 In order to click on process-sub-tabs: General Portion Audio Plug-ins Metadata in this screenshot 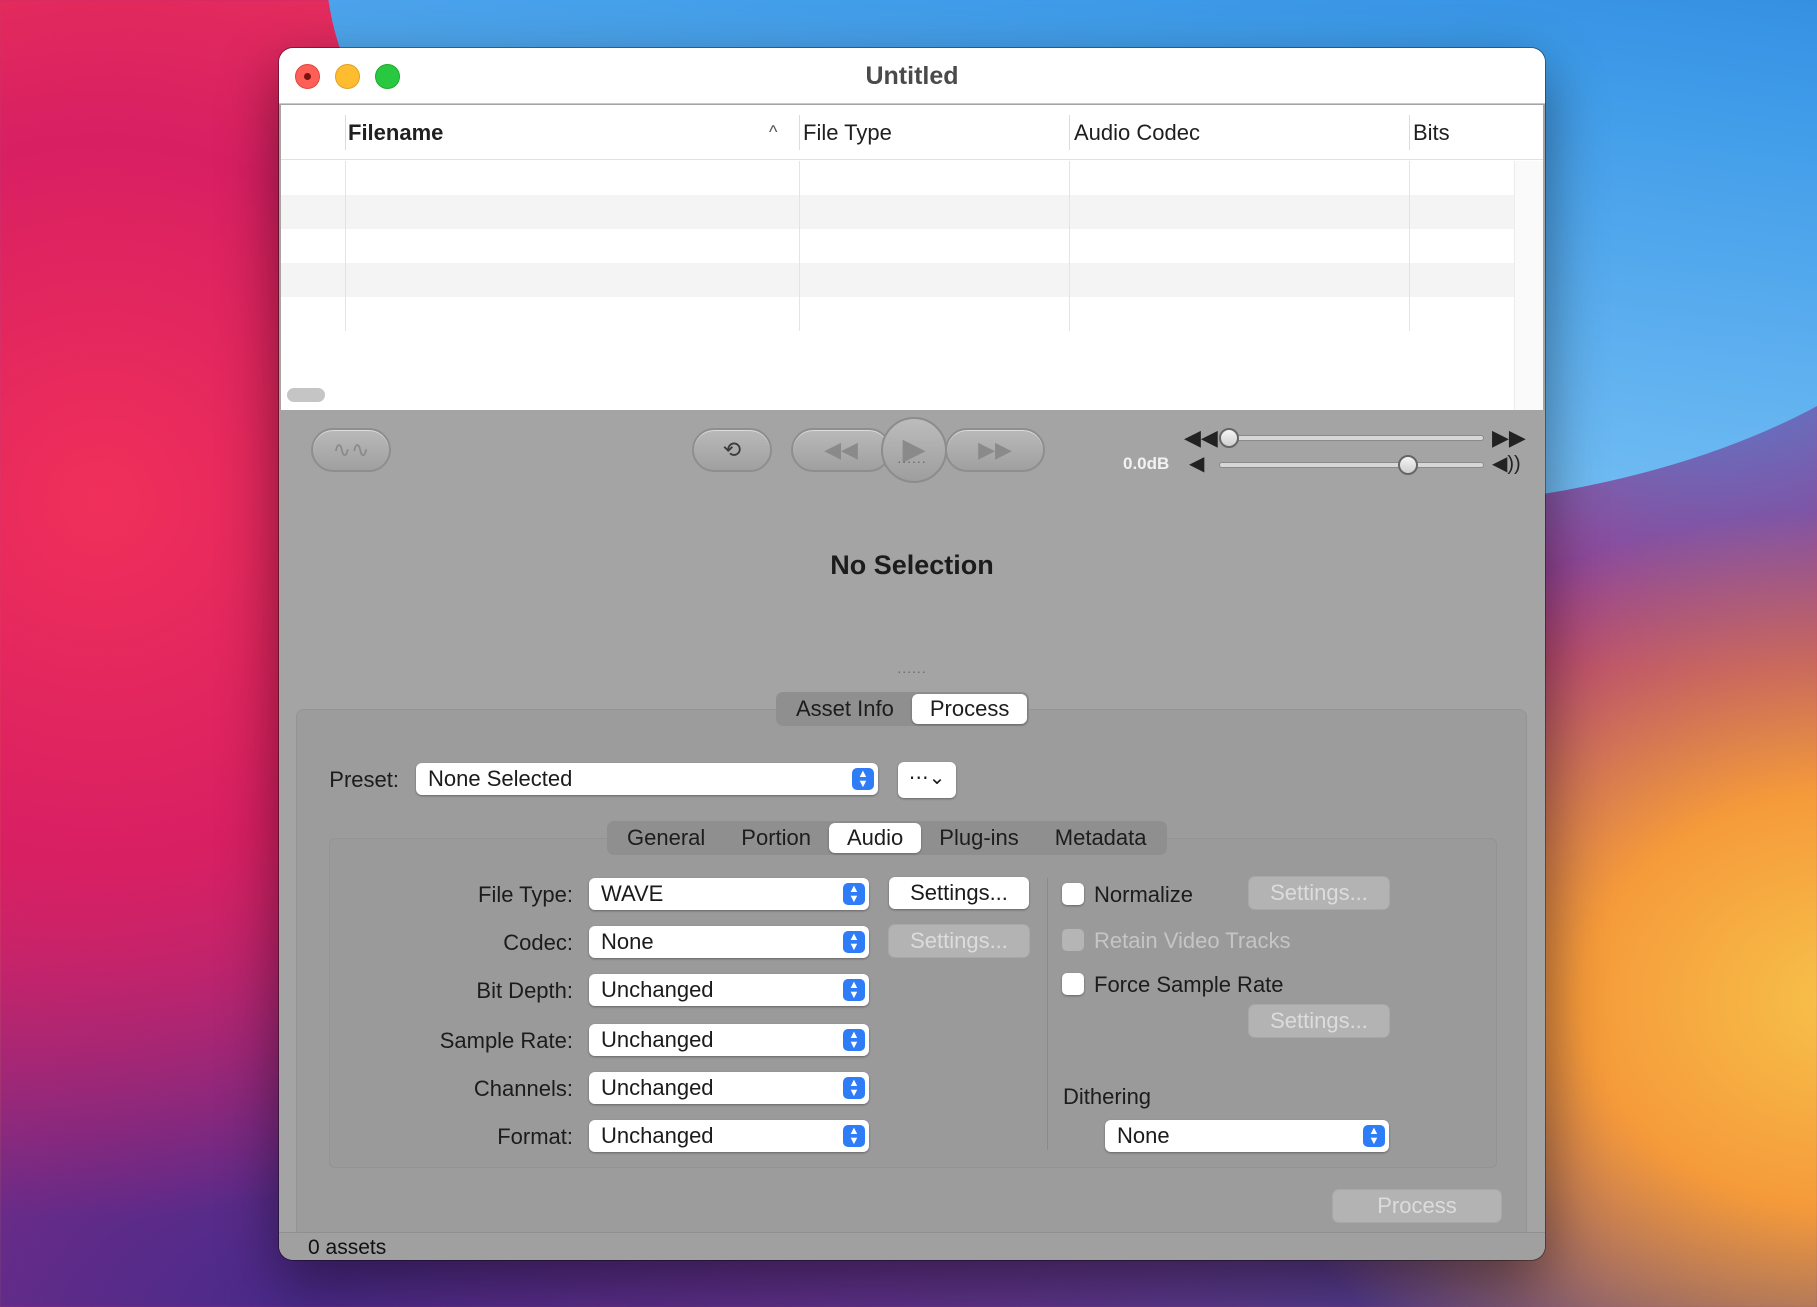, I will do `click(887, 838)`.